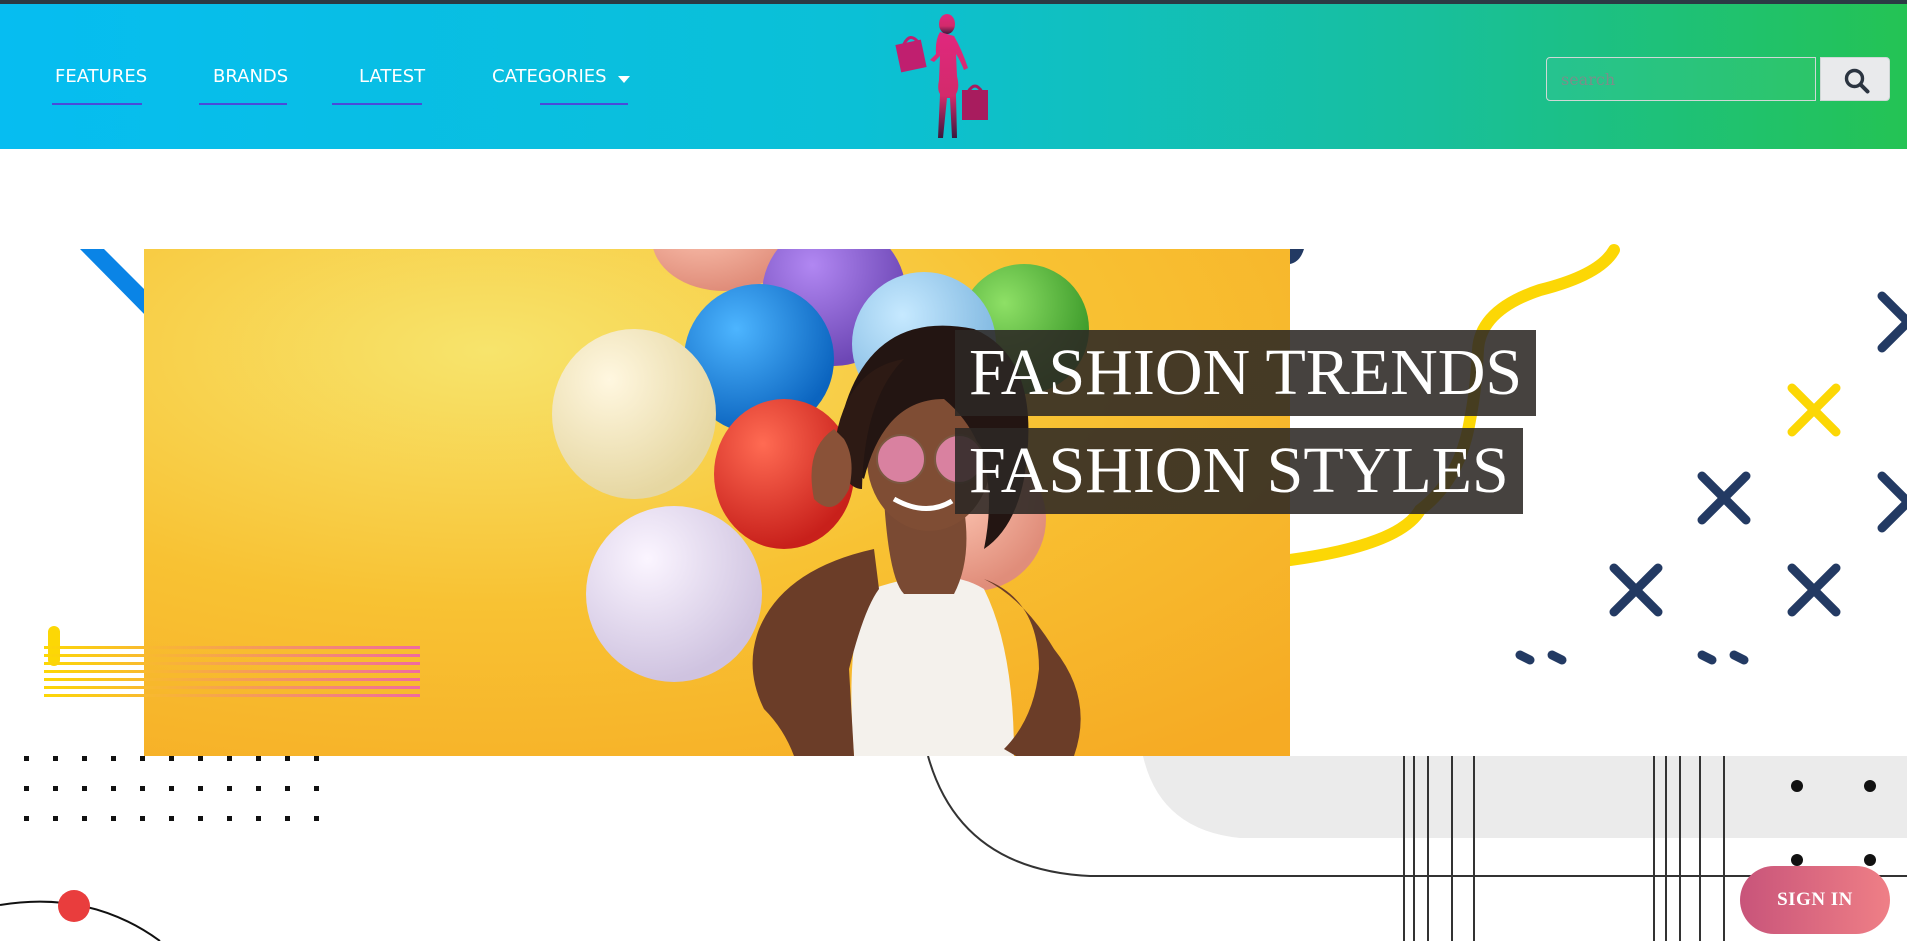 This screenshot has height=941, width=1907. What do you see at coordinates (171, 788) in the screenshot?
I see `dot-grid-left` at bounding box center [171, 788].